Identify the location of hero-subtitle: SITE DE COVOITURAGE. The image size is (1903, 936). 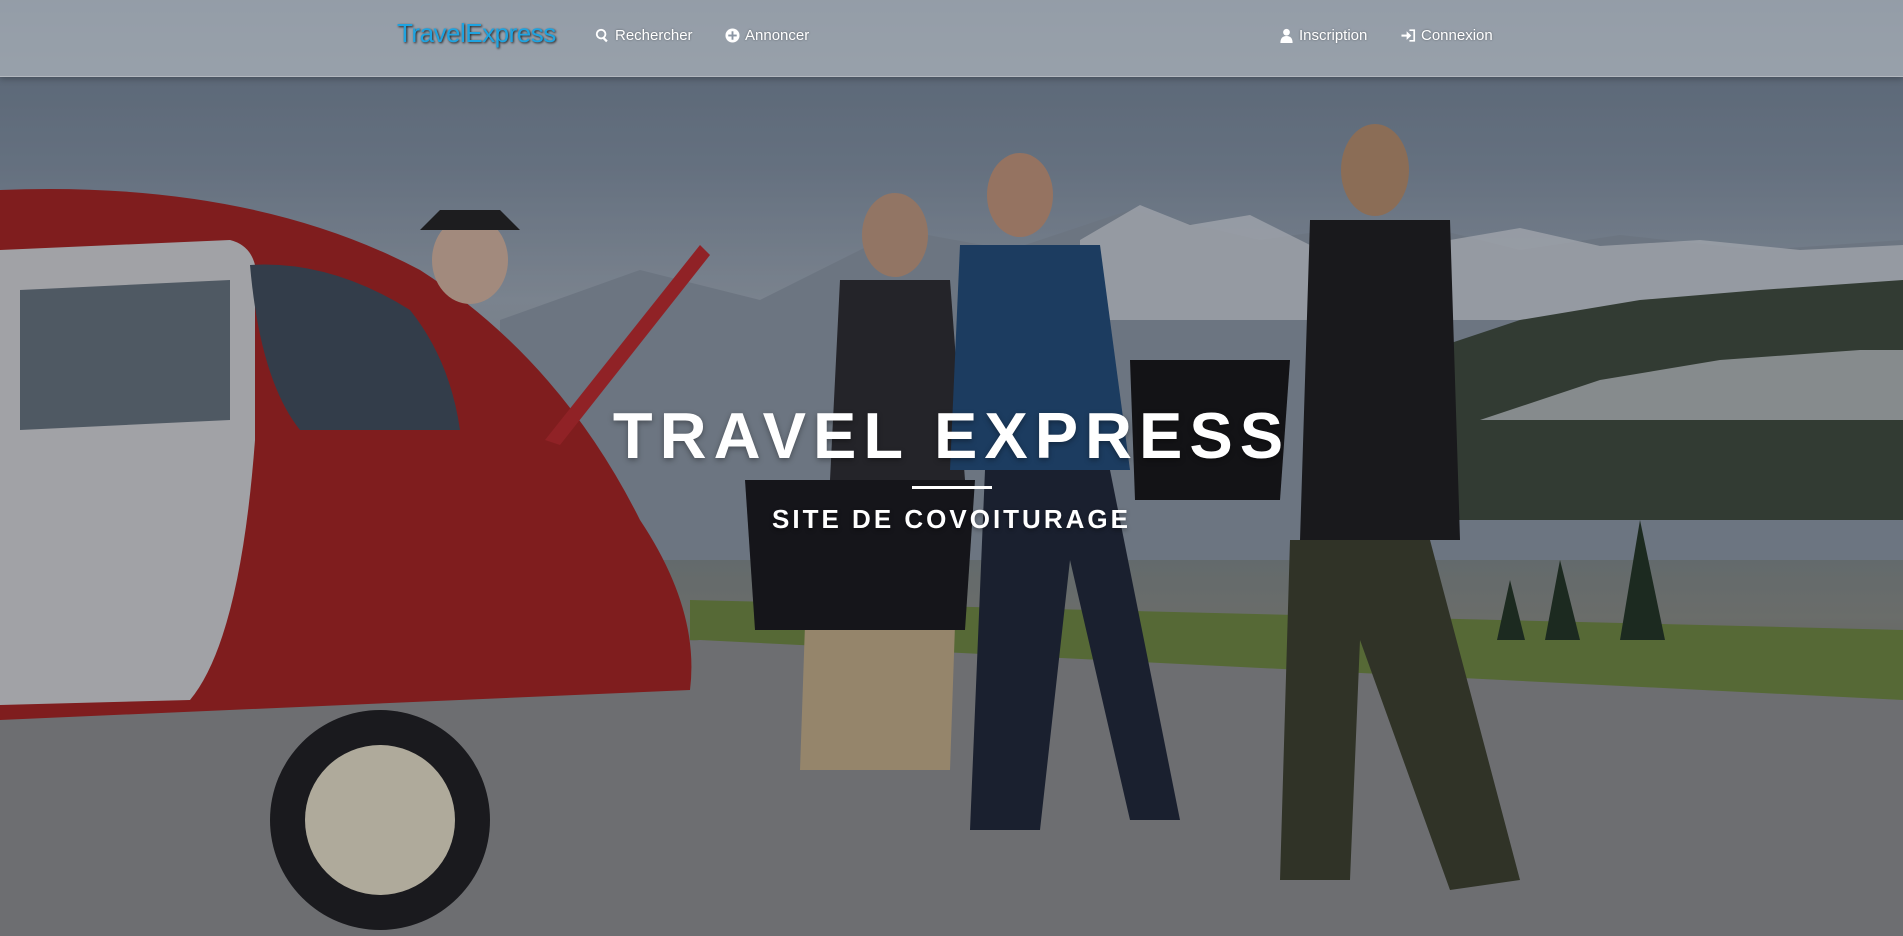
(951, 519).